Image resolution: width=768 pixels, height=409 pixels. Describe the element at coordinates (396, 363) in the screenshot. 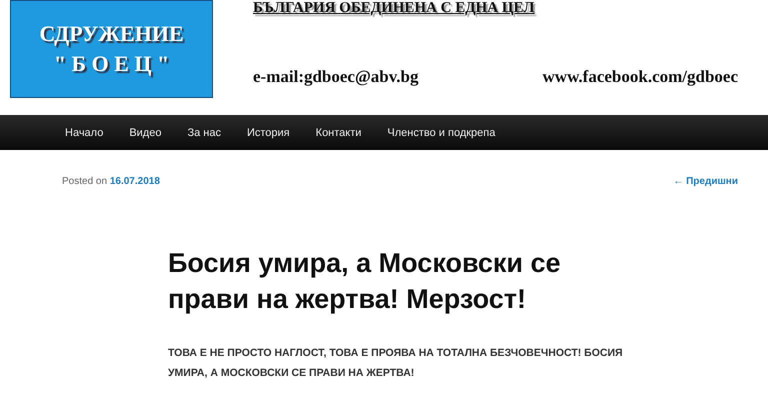

I see `post-excerpt: ТОВА Е НЕ ПРОСТО НАГЛОСТ, ТОВА Е ПРОЯВА НА ТОТАЛНА БЕЗЧОВЕЧНОСТ! БОСИЯ УМИРА, А МОСКОВСКИ СЕ ПРАВИ НА ЖЕРТВА!` at that location.